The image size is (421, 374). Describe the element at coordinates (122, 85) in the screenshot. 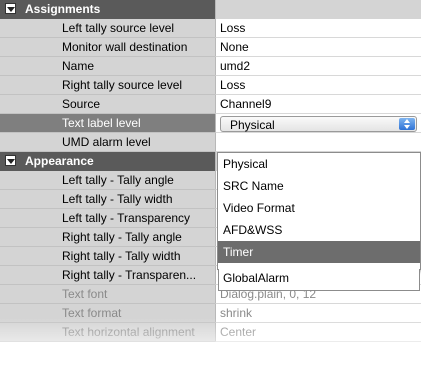

I see `property-label: Right tally source level` at that location.